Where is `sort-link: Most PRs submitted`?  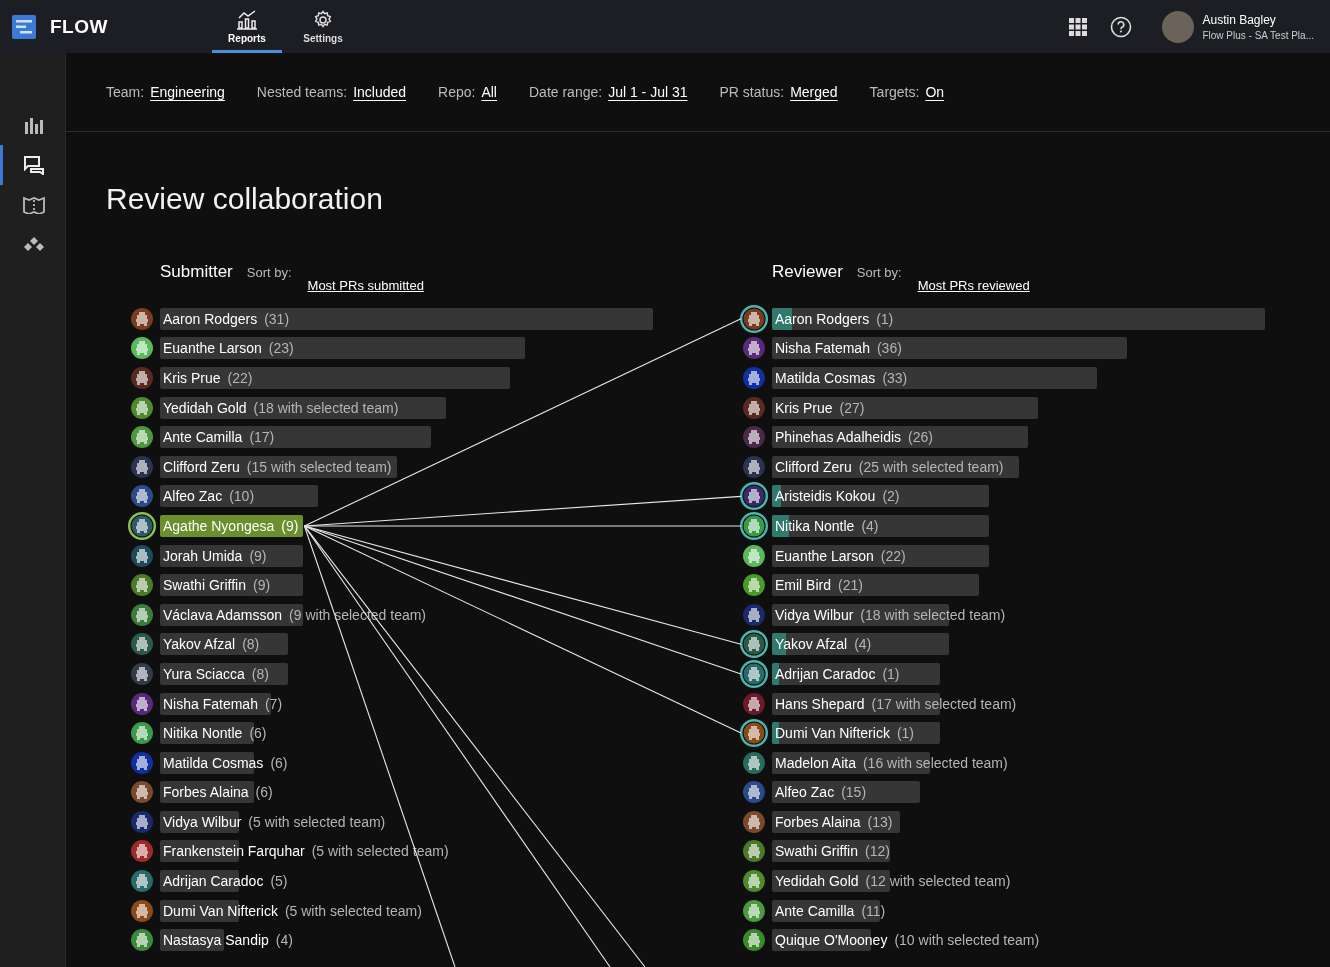 sort-link: Most PRs submitted is located at coordinates (365, 285).